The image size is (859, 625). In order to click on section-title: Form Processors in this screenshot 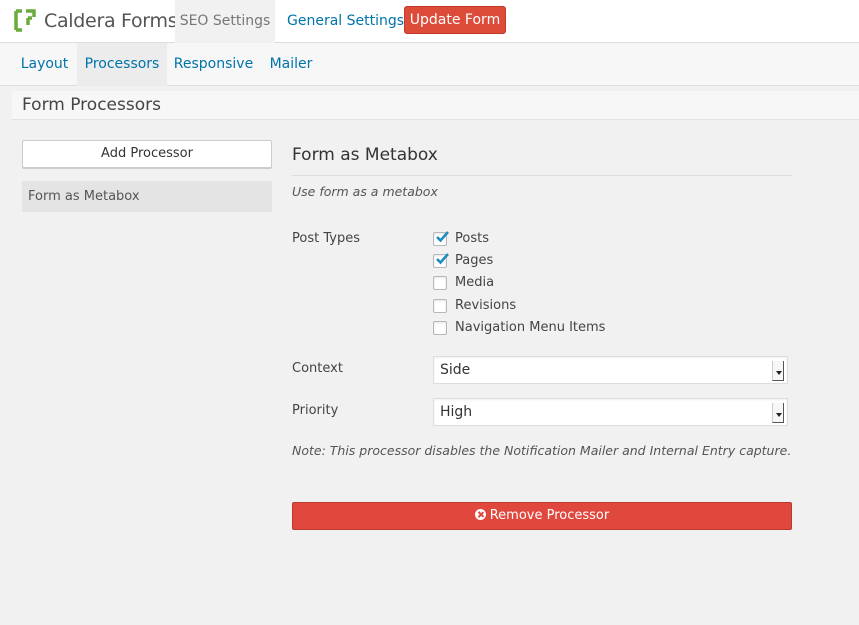, I will do `click(91, 105)`.